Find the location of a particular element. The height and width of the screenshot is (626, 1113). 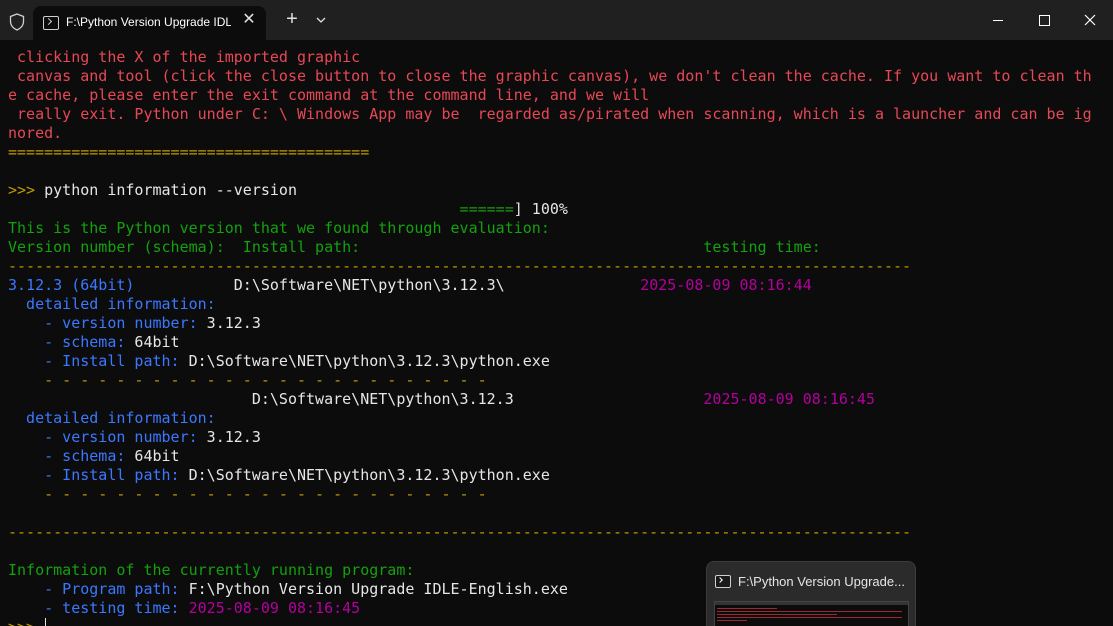

progress-line: ======] 100% is located at coordinates (558, 209).